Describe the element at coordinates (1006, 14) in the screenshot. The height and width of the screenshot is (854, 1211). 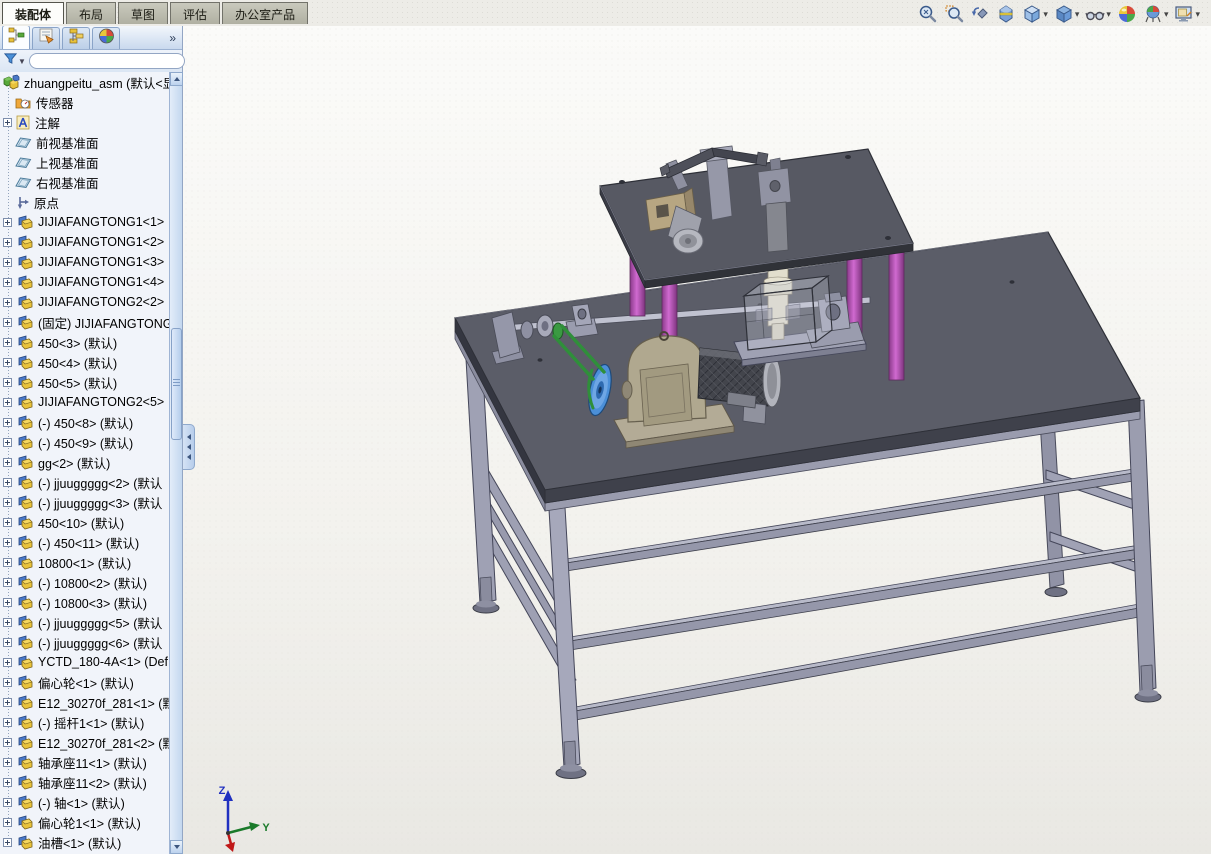
I see `section-view-button` at that location.